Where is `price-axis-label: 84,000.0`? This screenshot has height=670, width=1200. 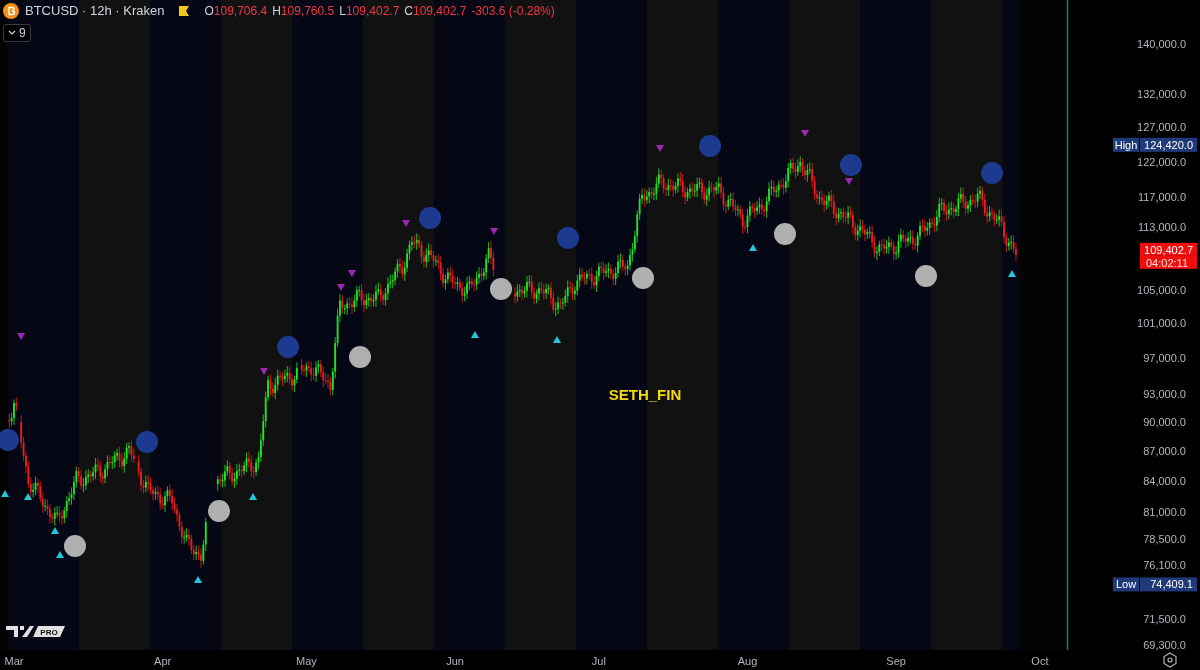 price-axis-label: 84,000.0 is located at coordinates (1164, 480).